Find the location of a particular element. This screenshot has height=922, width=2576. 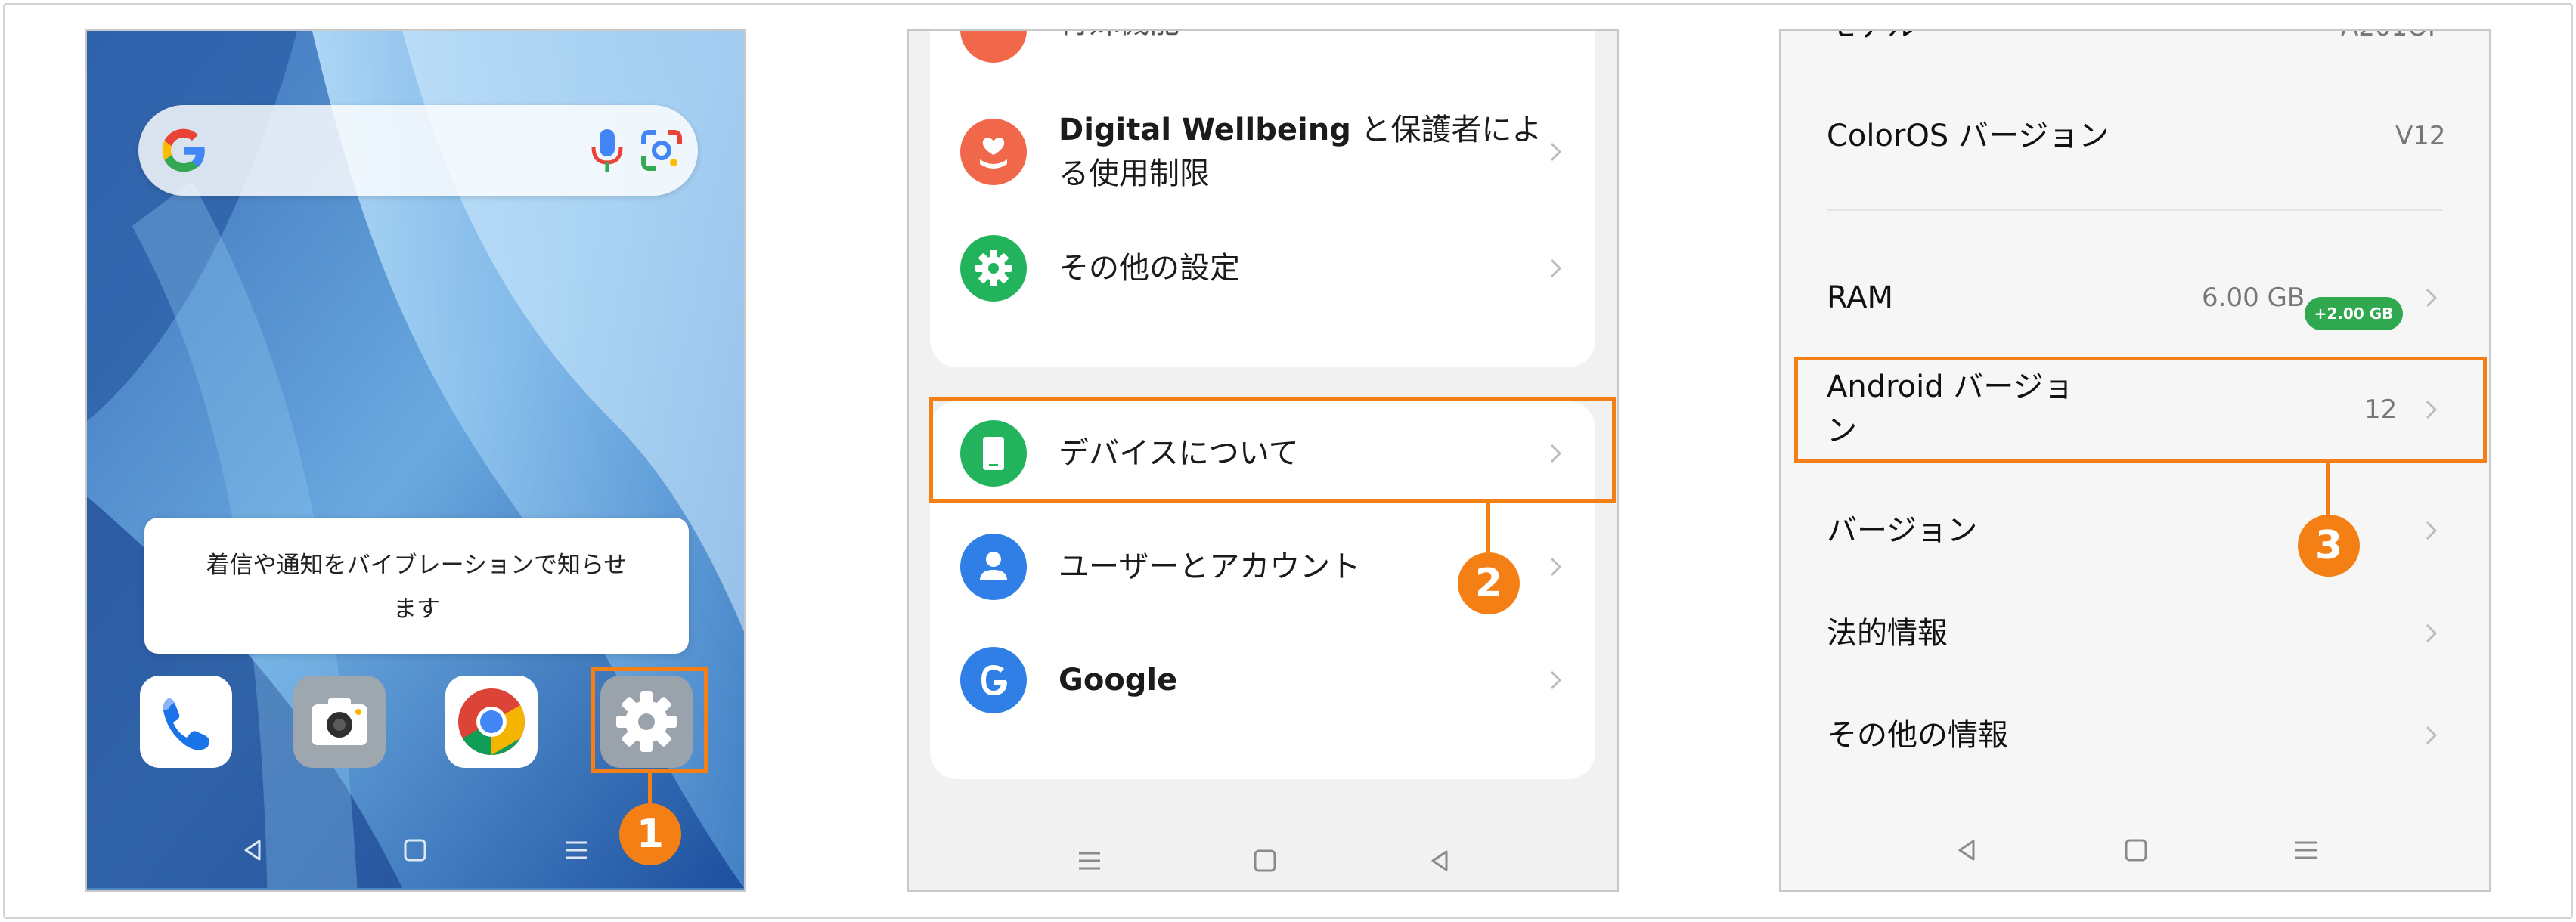

coloros-version-row: ColorOS バージョン V12 is located at coordinates (2135, 137).